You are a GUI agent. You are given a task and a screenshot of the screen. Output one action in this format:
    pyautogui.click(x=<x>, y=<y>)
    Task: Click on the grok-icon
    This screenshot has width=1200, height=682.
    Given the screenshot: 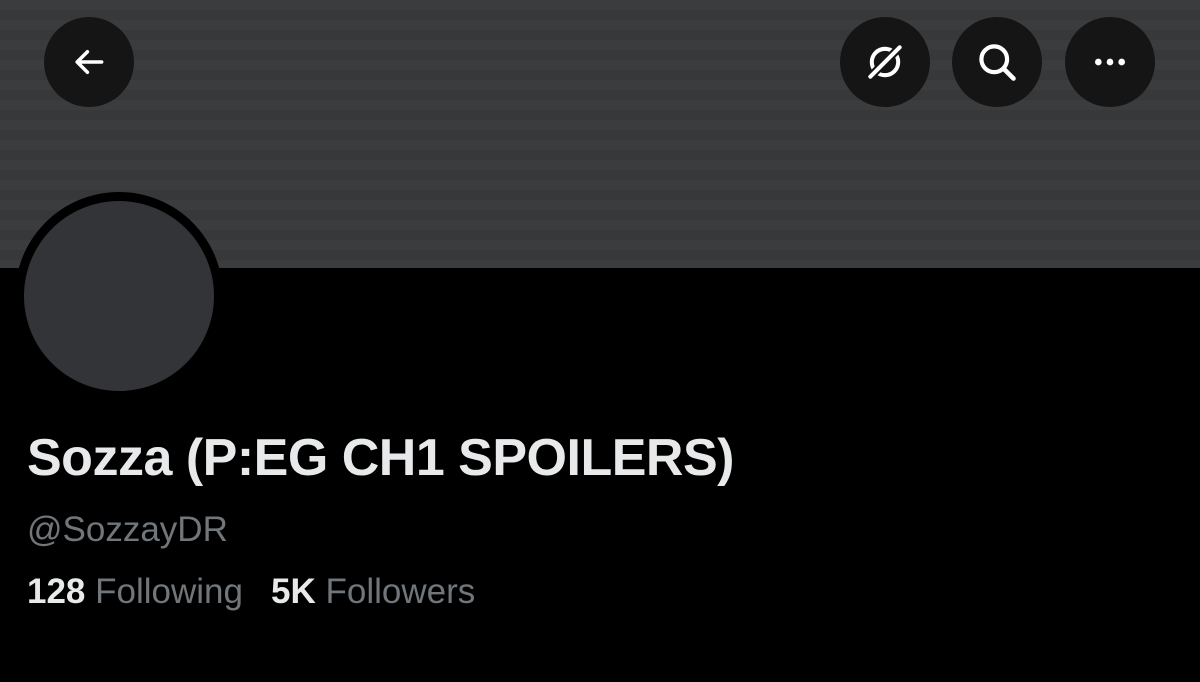 What is the action you would take?
    pyautogui.click(x=885, y=62)
    